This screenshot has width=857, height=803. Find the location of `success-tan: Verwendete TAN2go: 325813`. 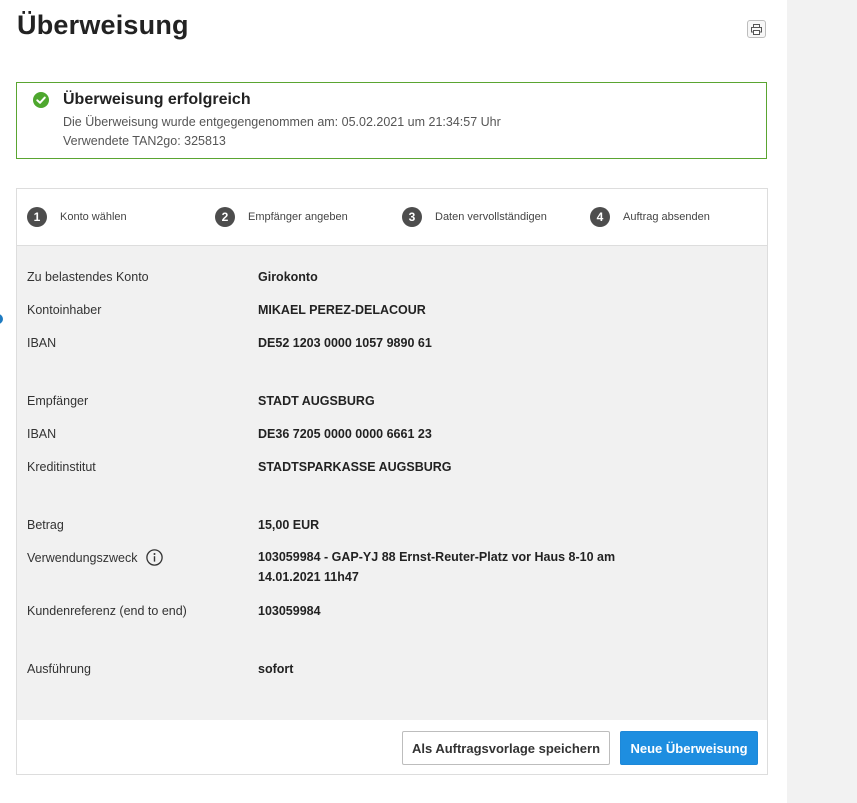

success-tan: Verwendete TAN2go: 325813 is located at coordinates (144, 141).